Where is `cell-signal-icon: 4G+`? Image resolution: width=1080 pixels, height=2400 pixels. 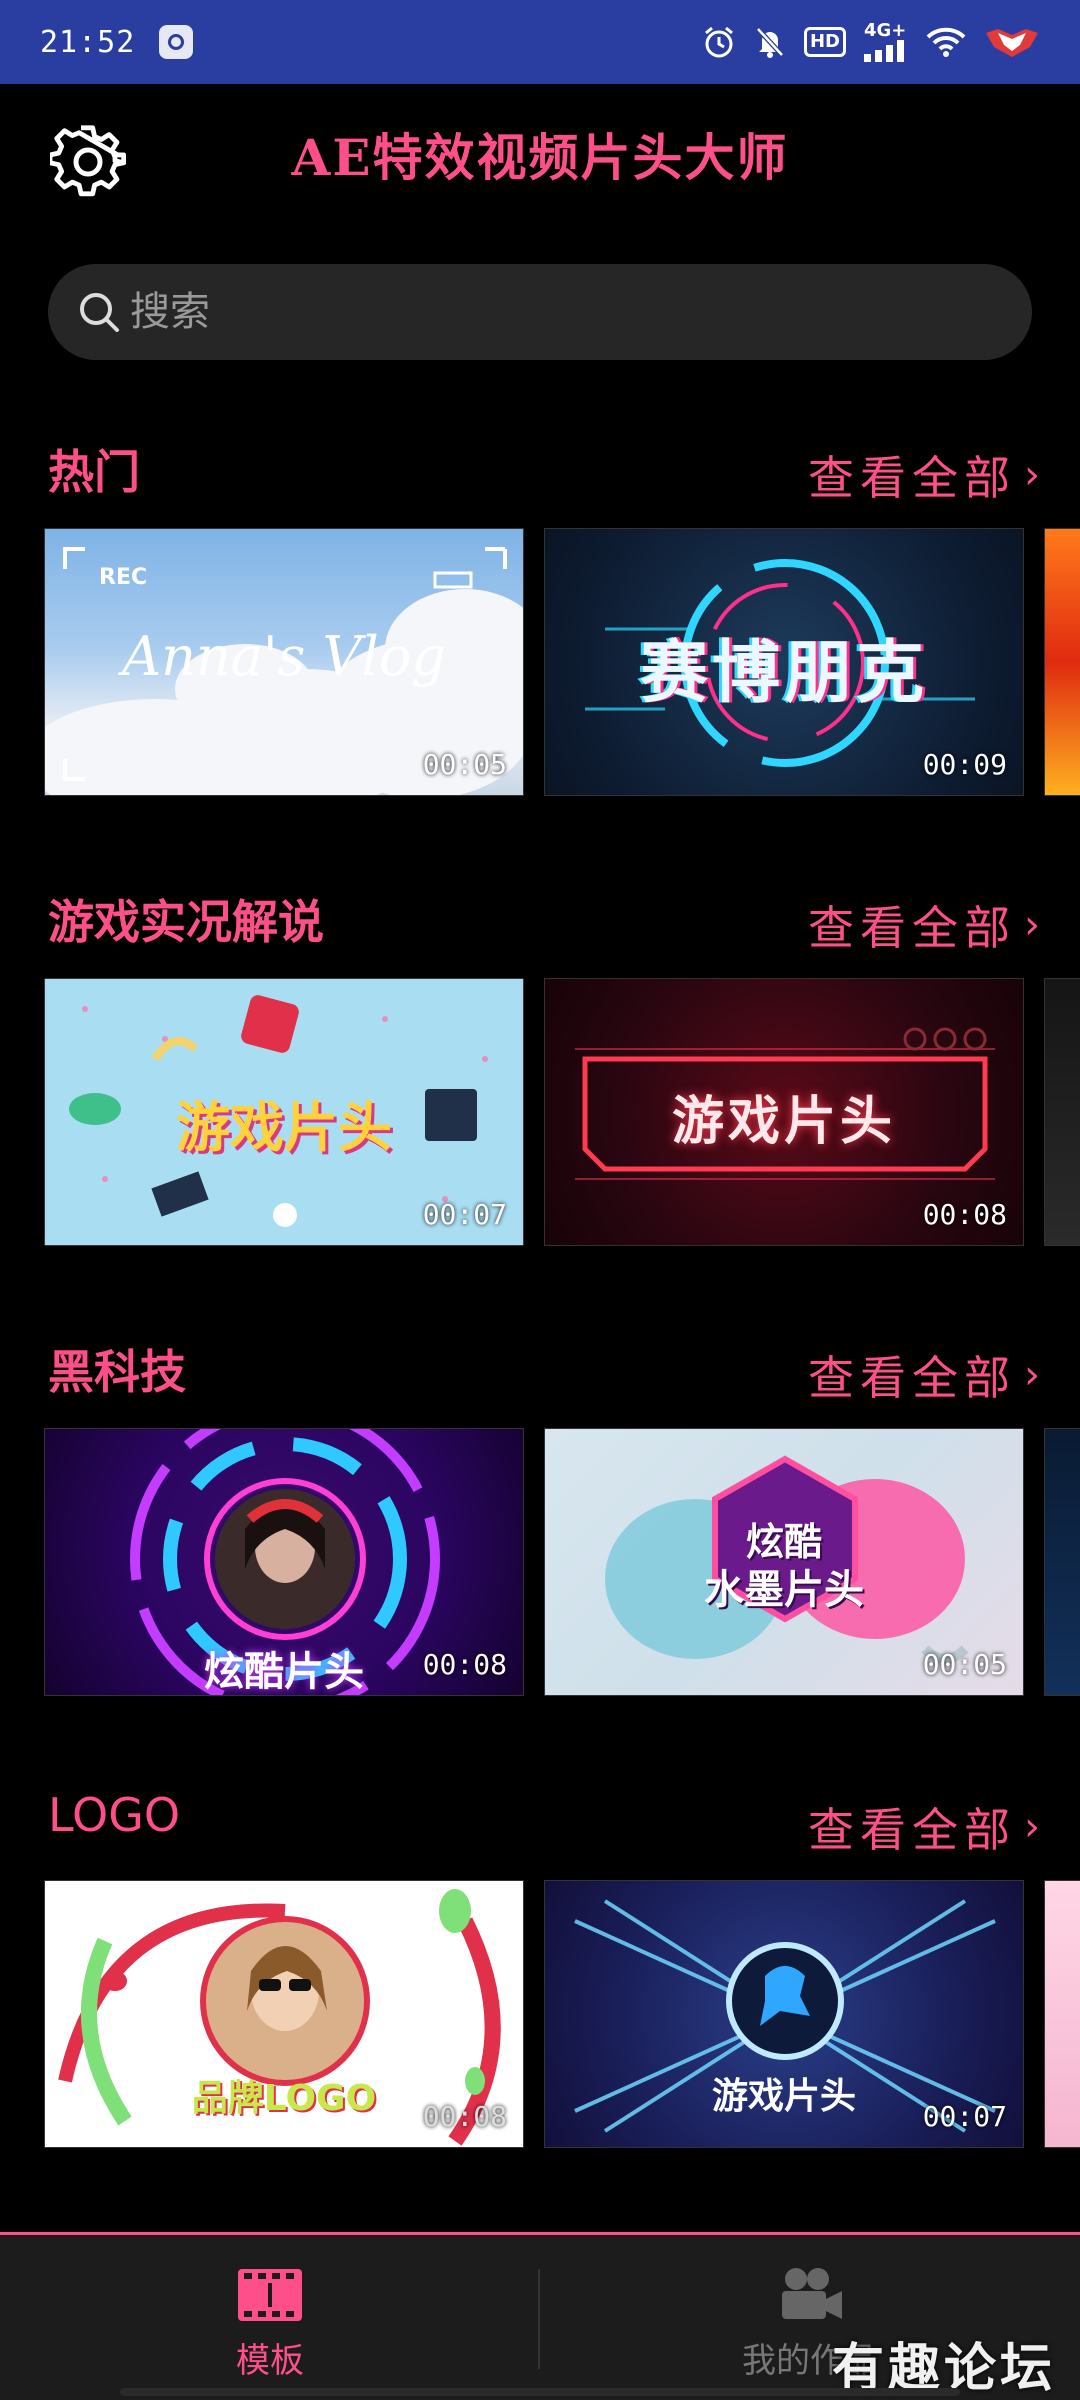 cell-signal-icon: 4G+ is located at coordinates (886, 42).